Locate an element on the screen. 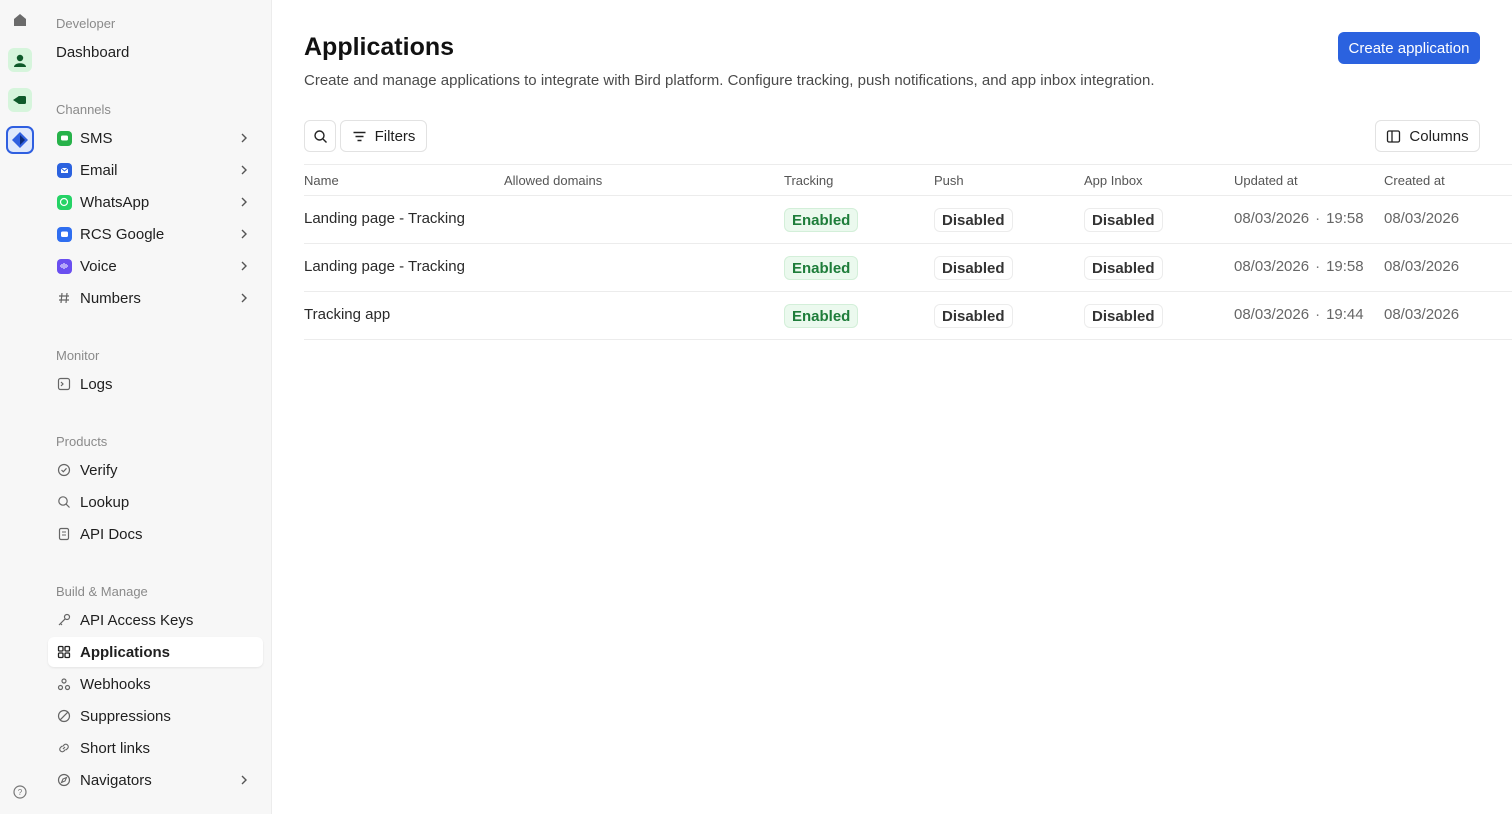  sidebar-item-rcs-google: RCS Google is located at coordinates (155, 234).